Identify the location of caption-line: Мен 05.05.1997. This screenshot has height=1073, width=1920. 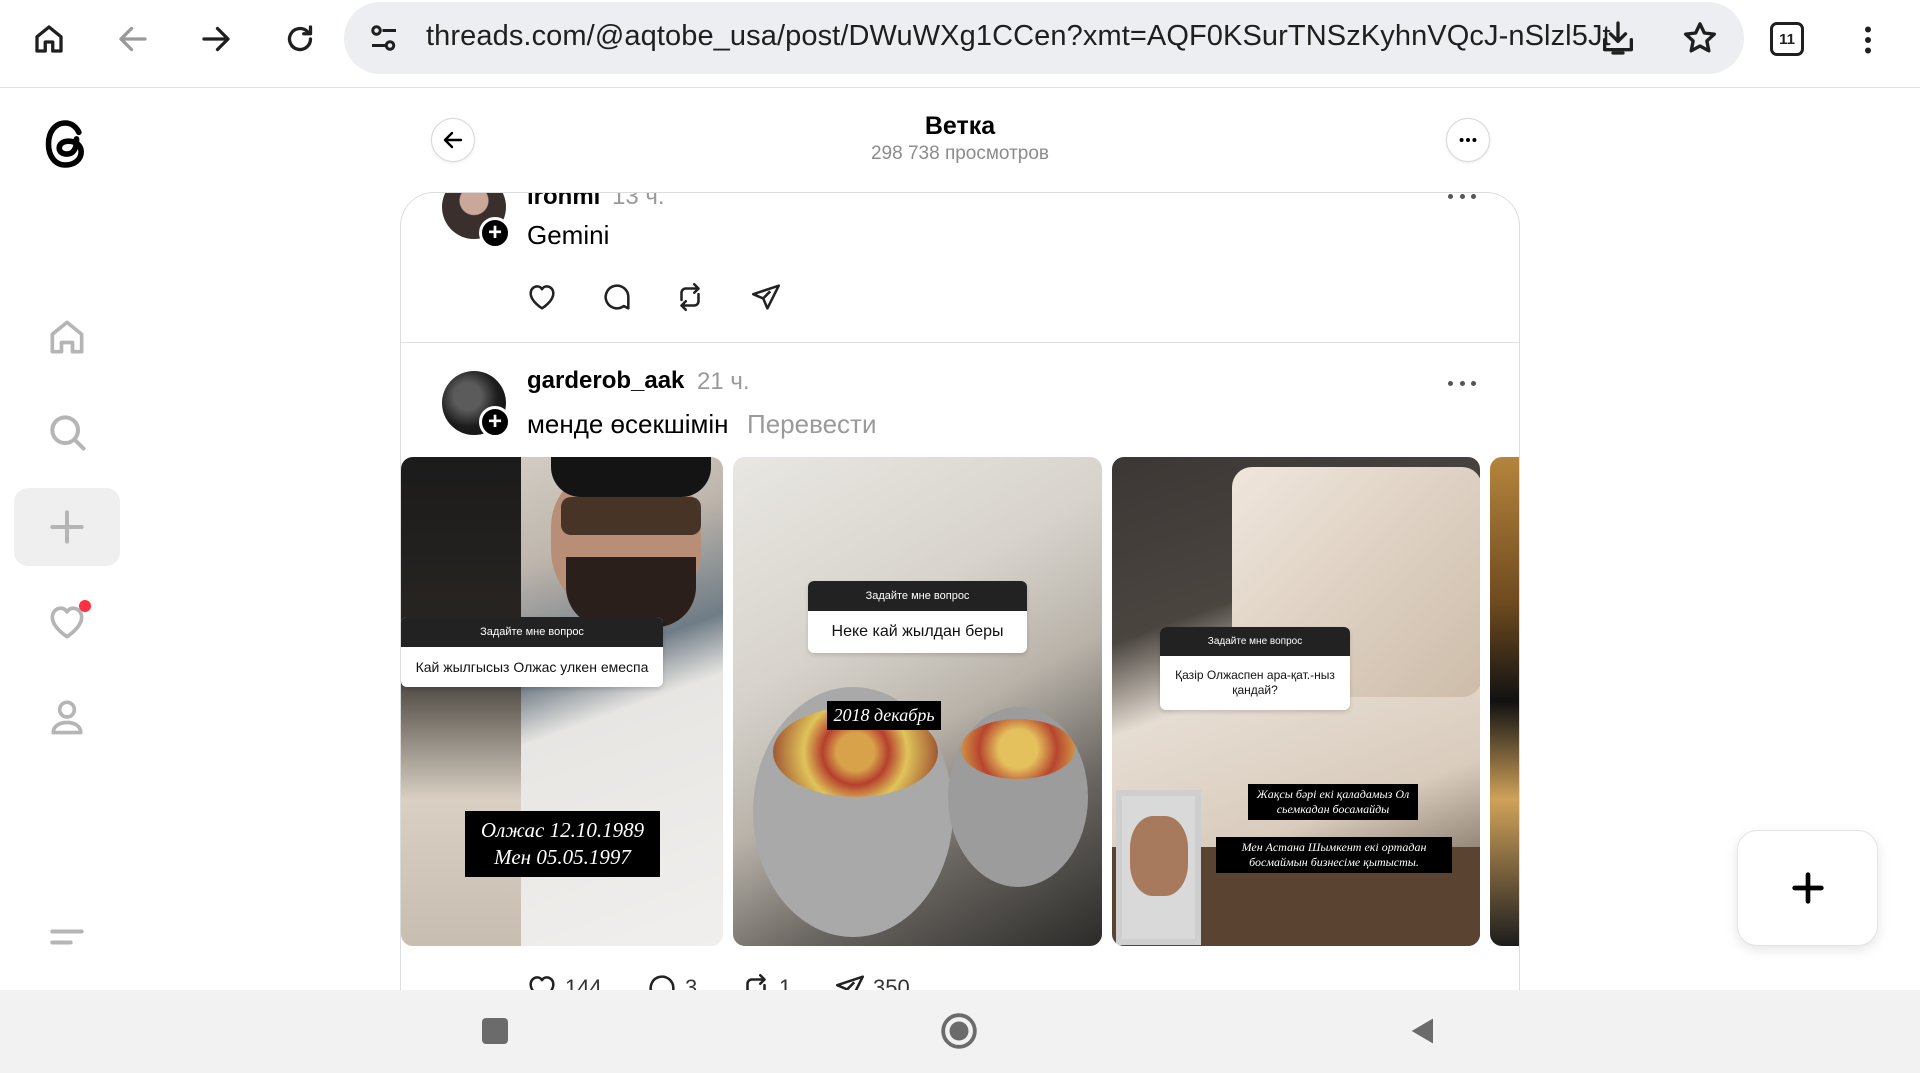
(562, 857).